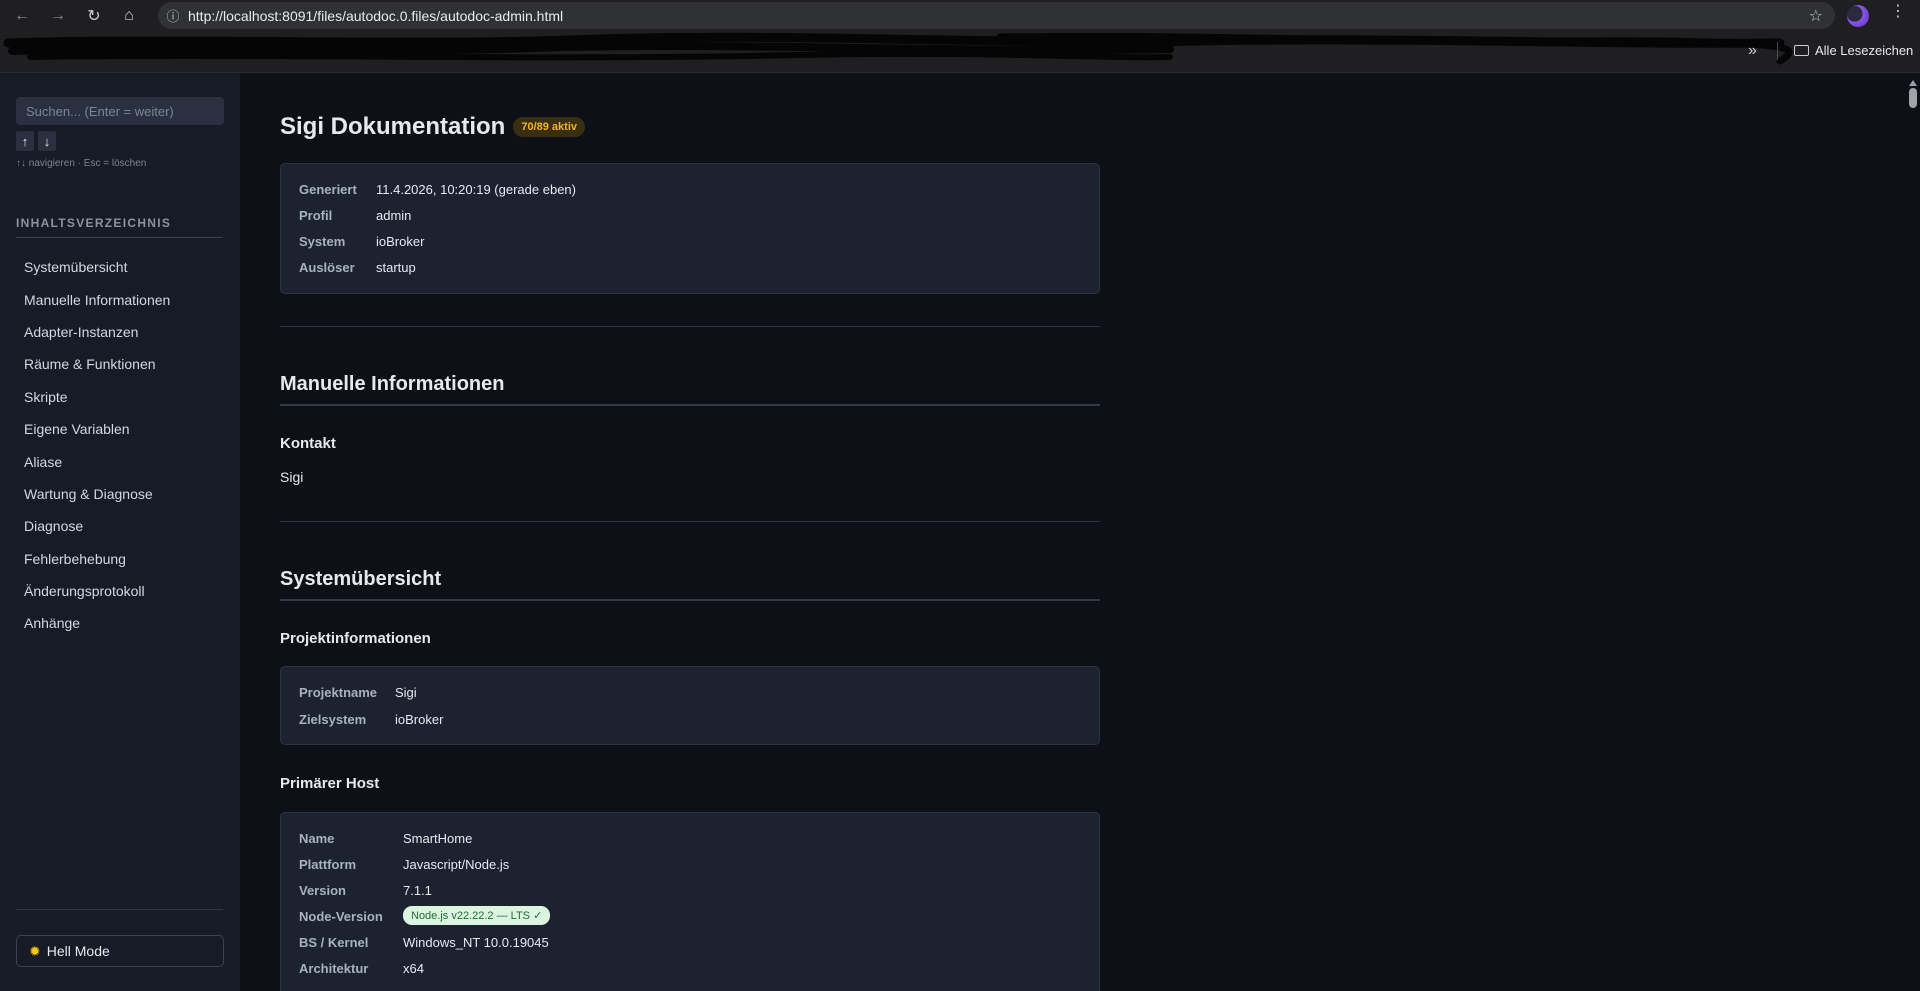 This screenshot has width=1920, height=991. I want to click on toc-title: INHALTSVERZEICHNIS, so click(94, 223).